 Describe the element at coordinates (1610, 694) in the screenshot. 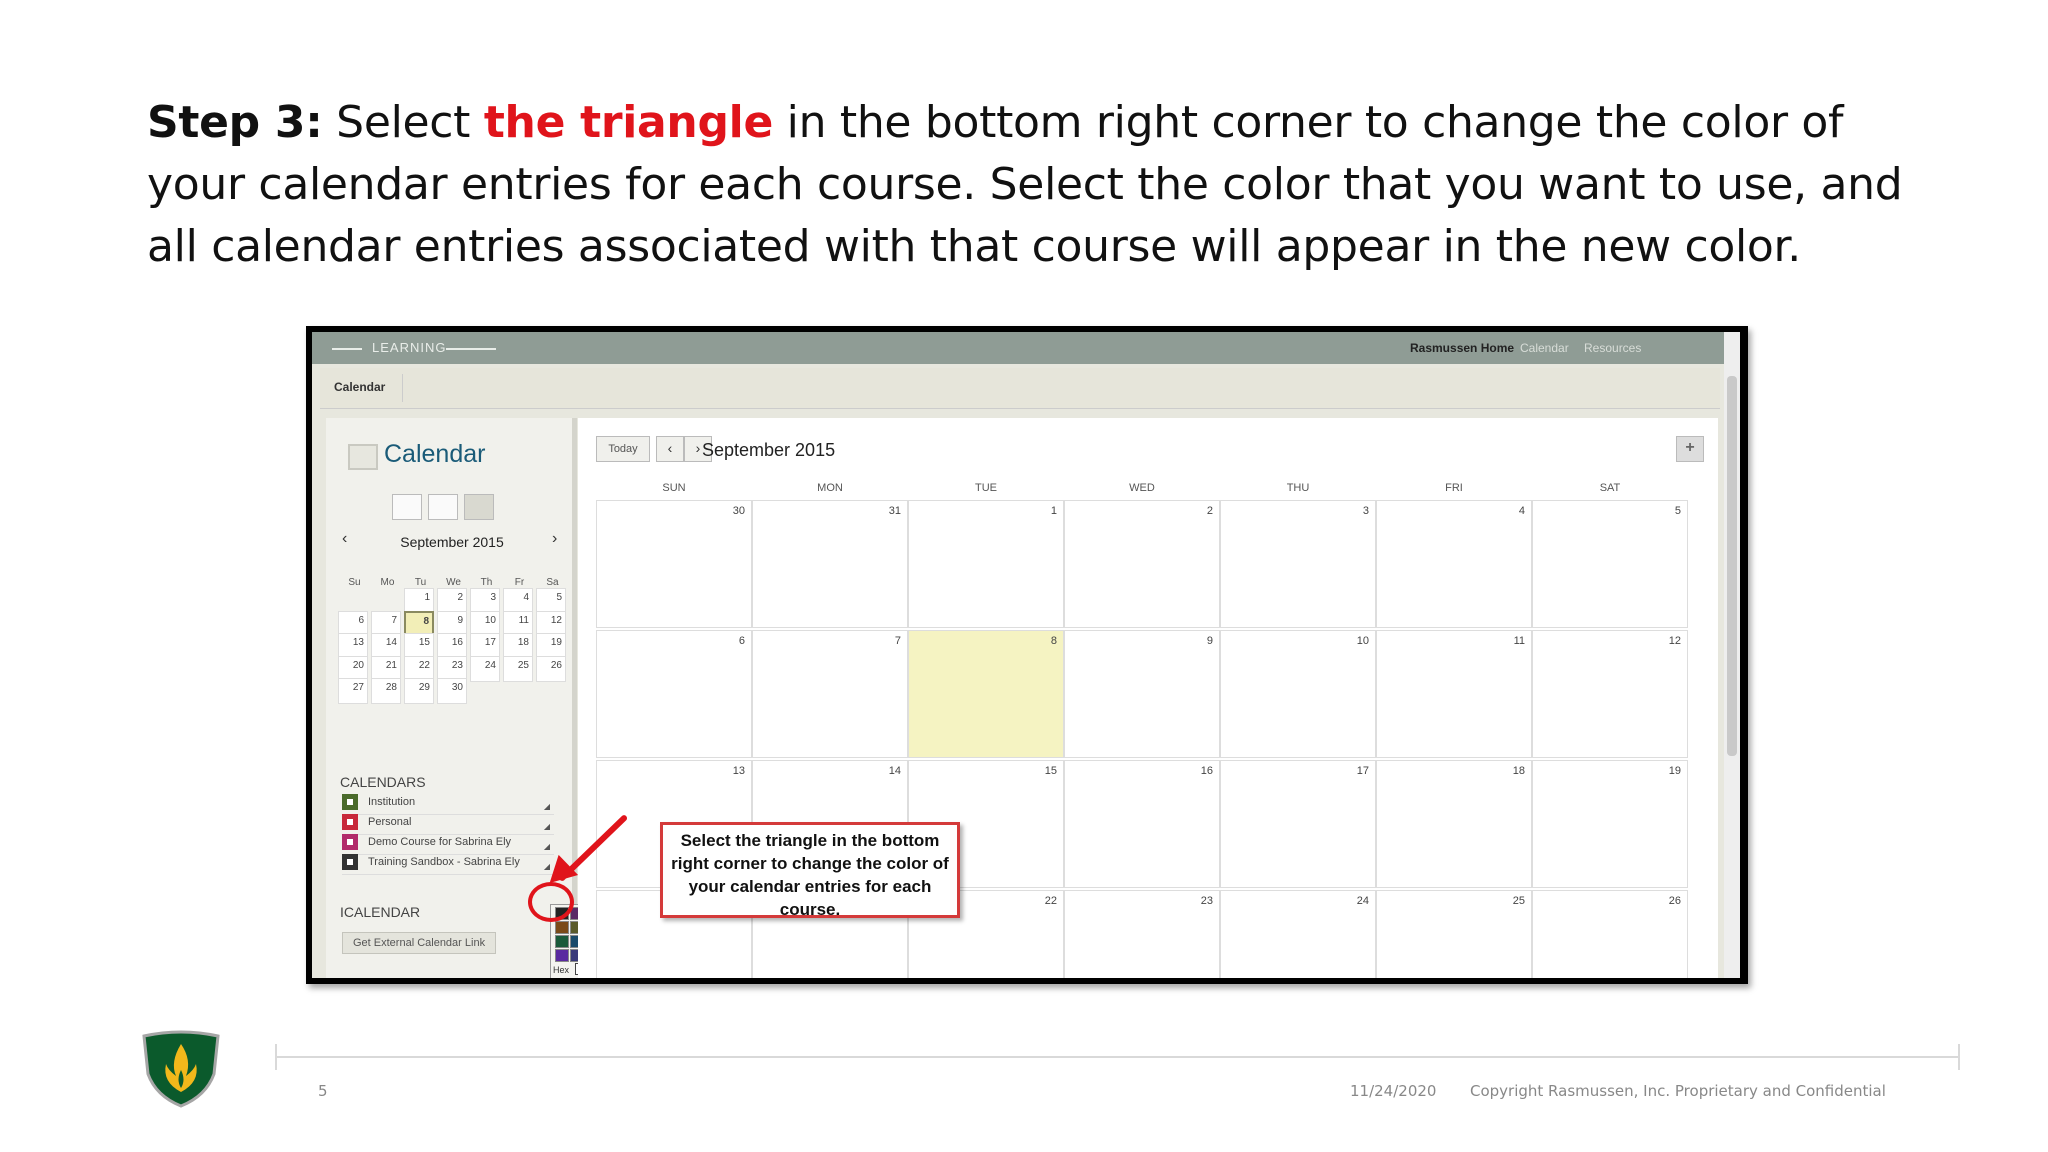

I see `day-cell: 12` at that location.